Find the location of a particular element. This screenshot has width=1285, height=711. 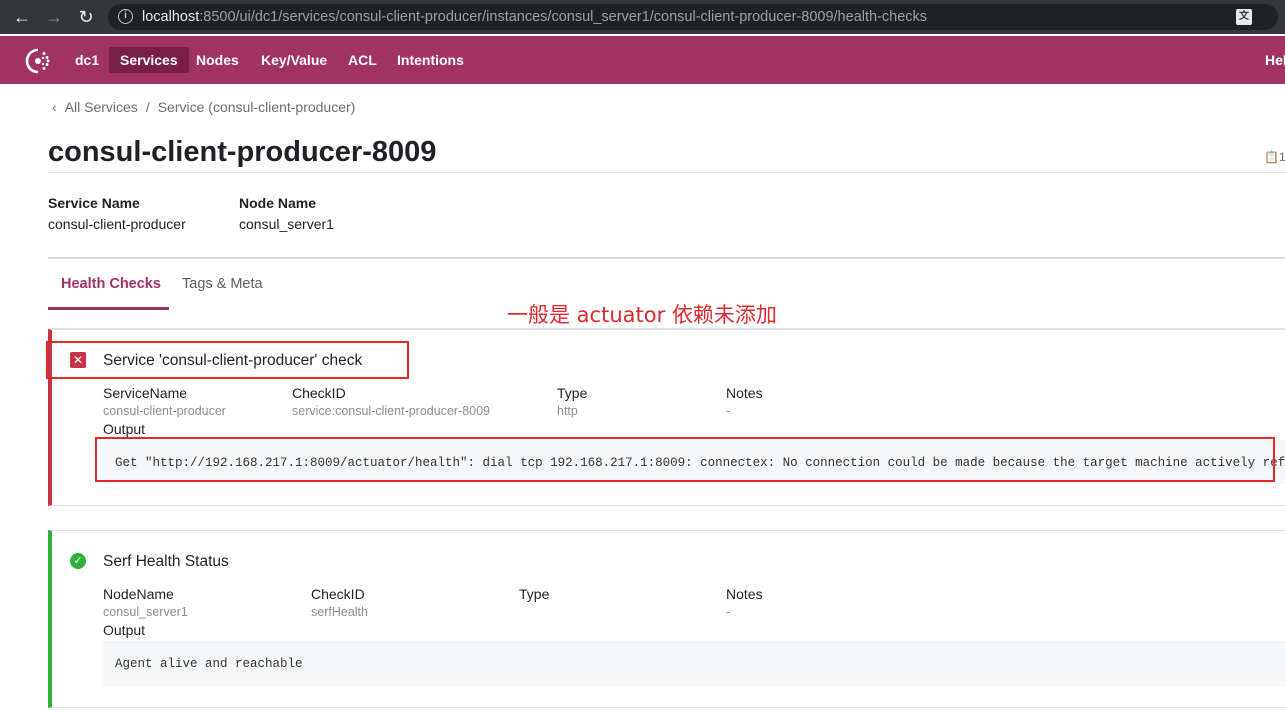

nav-key-value: Key/Value is located at coordinates (294, 60).